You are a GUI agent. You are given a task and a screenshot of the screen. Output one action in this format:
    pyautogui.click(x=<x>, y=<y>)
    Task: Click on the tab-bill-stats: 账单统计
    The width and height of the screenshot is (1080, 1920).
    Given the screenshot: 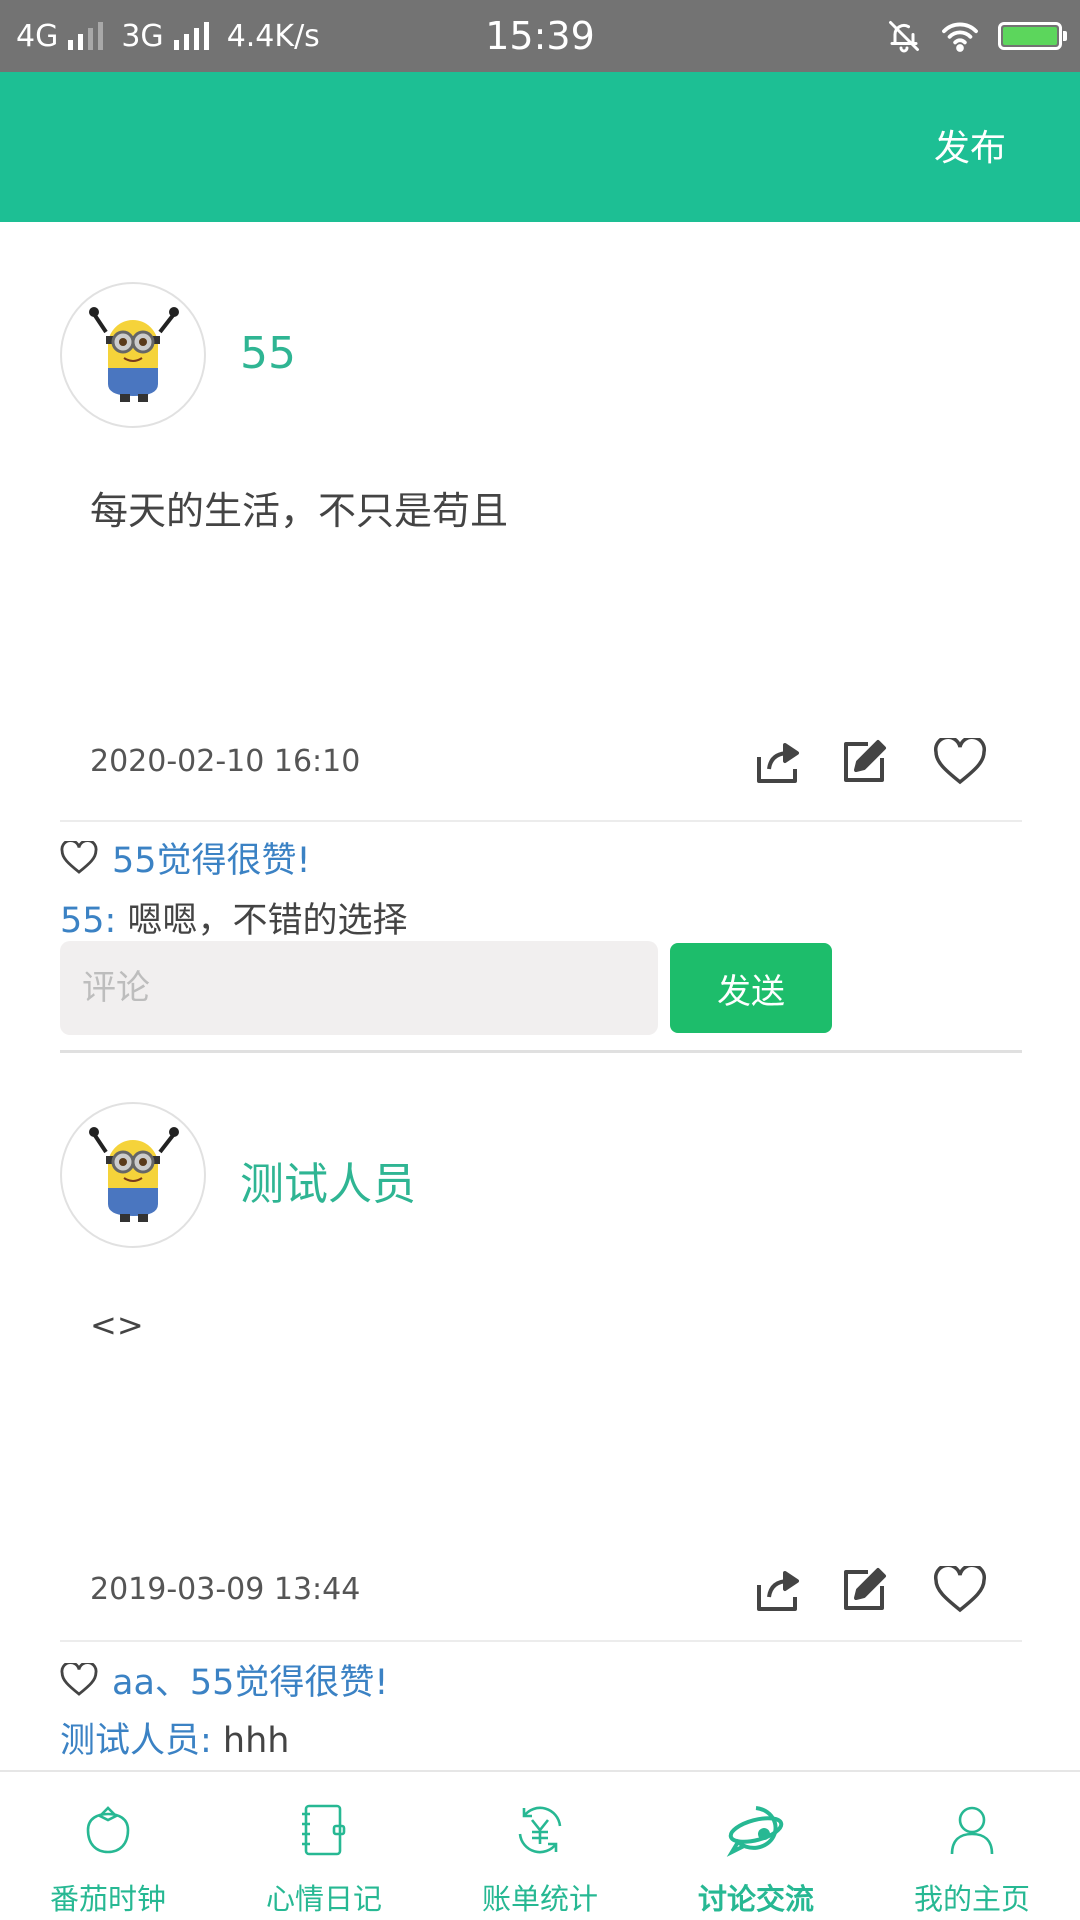 What is the action you would take?
    pyautogui.click(x=540, y=1846)
    